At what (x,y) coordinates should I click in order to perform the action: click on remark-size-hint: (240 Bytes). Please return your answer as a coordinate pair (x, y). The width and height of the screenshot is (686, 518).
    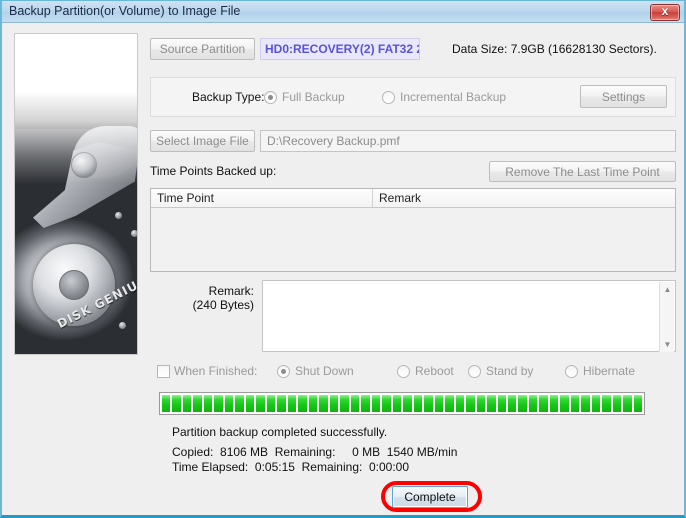
    Looking at the image, I should click on (223, 305).